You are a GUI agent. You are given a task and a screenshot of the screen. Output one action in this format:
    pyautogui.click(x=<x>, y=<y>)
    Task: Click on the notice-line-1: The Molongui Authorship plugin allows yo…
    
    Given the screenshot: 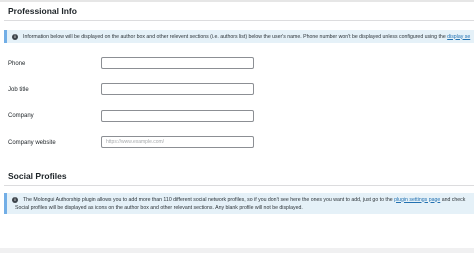 What is the action you would take?
    pyautogui.click(x=244, y=200)
    